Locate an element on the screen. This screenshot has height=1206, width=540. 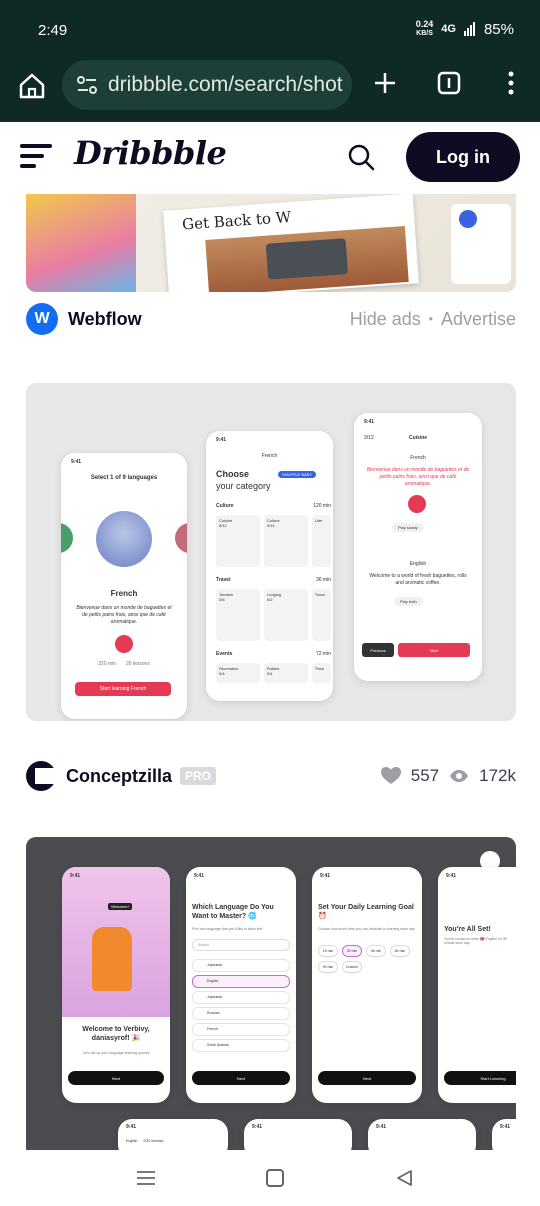
conceptzilla-avatar is located at coordinates (41, 776).